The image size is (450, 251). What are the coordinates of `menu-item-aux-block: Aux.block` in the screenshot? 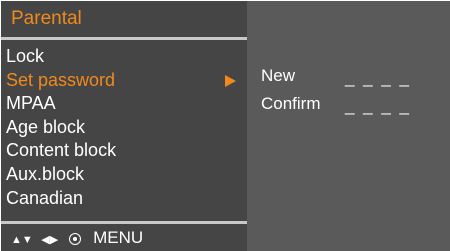 It's located at (124, 175).